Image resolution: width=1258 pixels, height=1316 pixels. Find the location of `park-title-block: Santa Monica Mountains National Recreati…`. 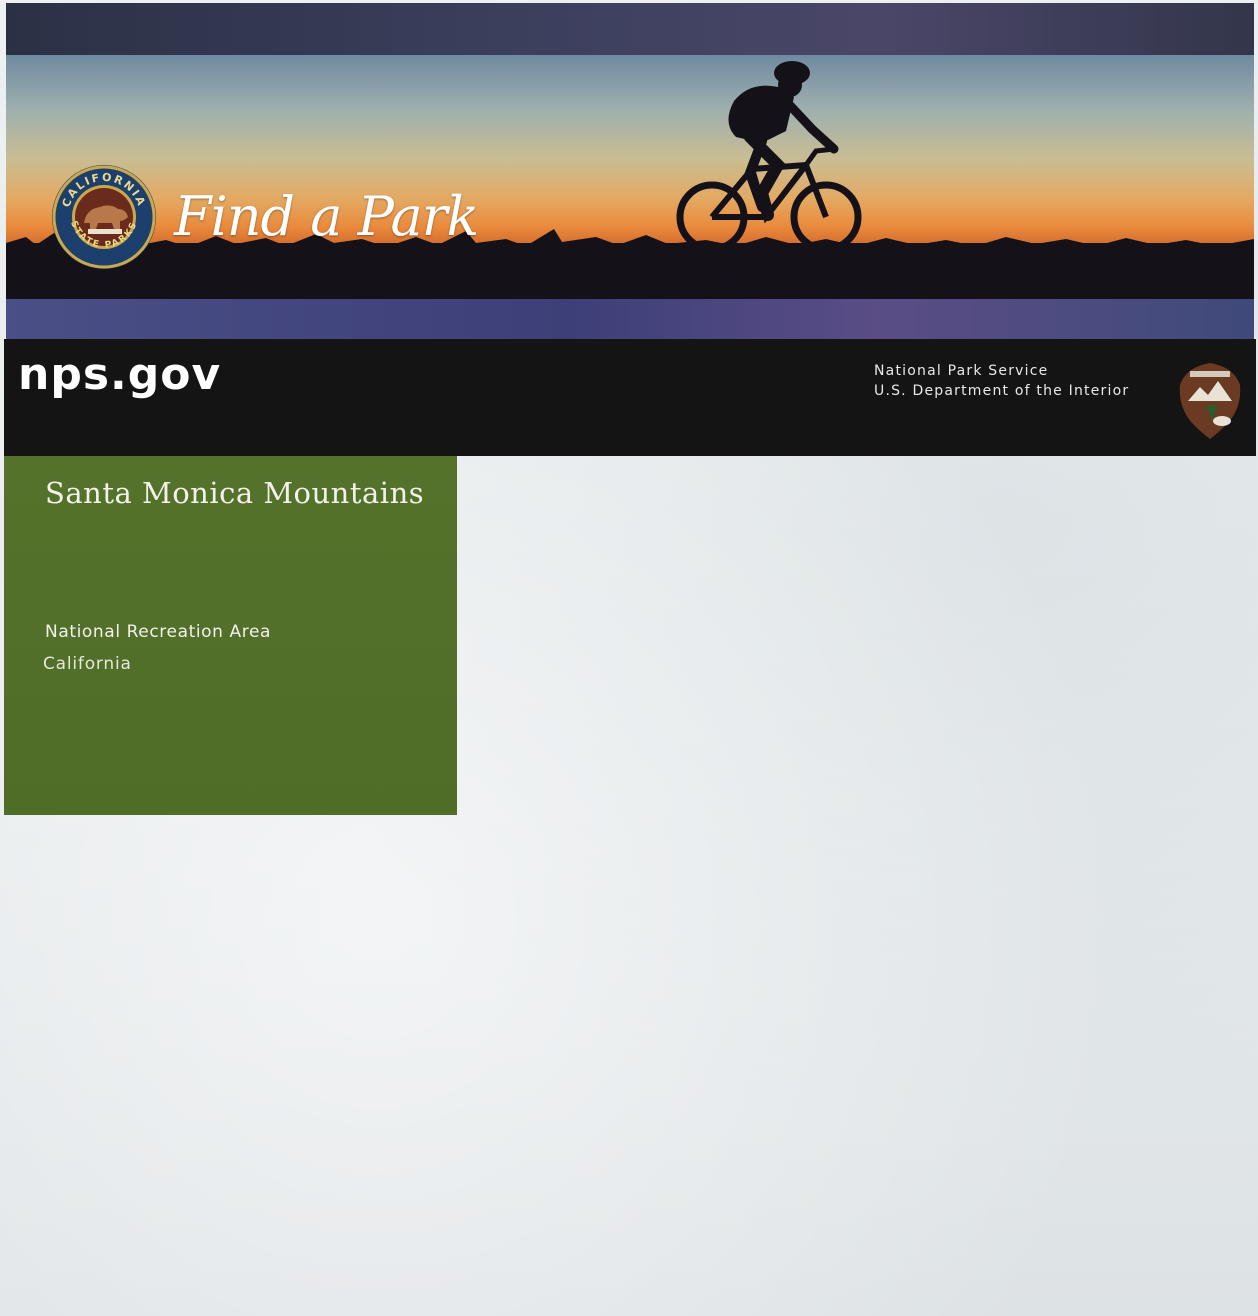

park-title-block: Santa Monica Mountains National Recreati… is located at coordinates (230, 635).